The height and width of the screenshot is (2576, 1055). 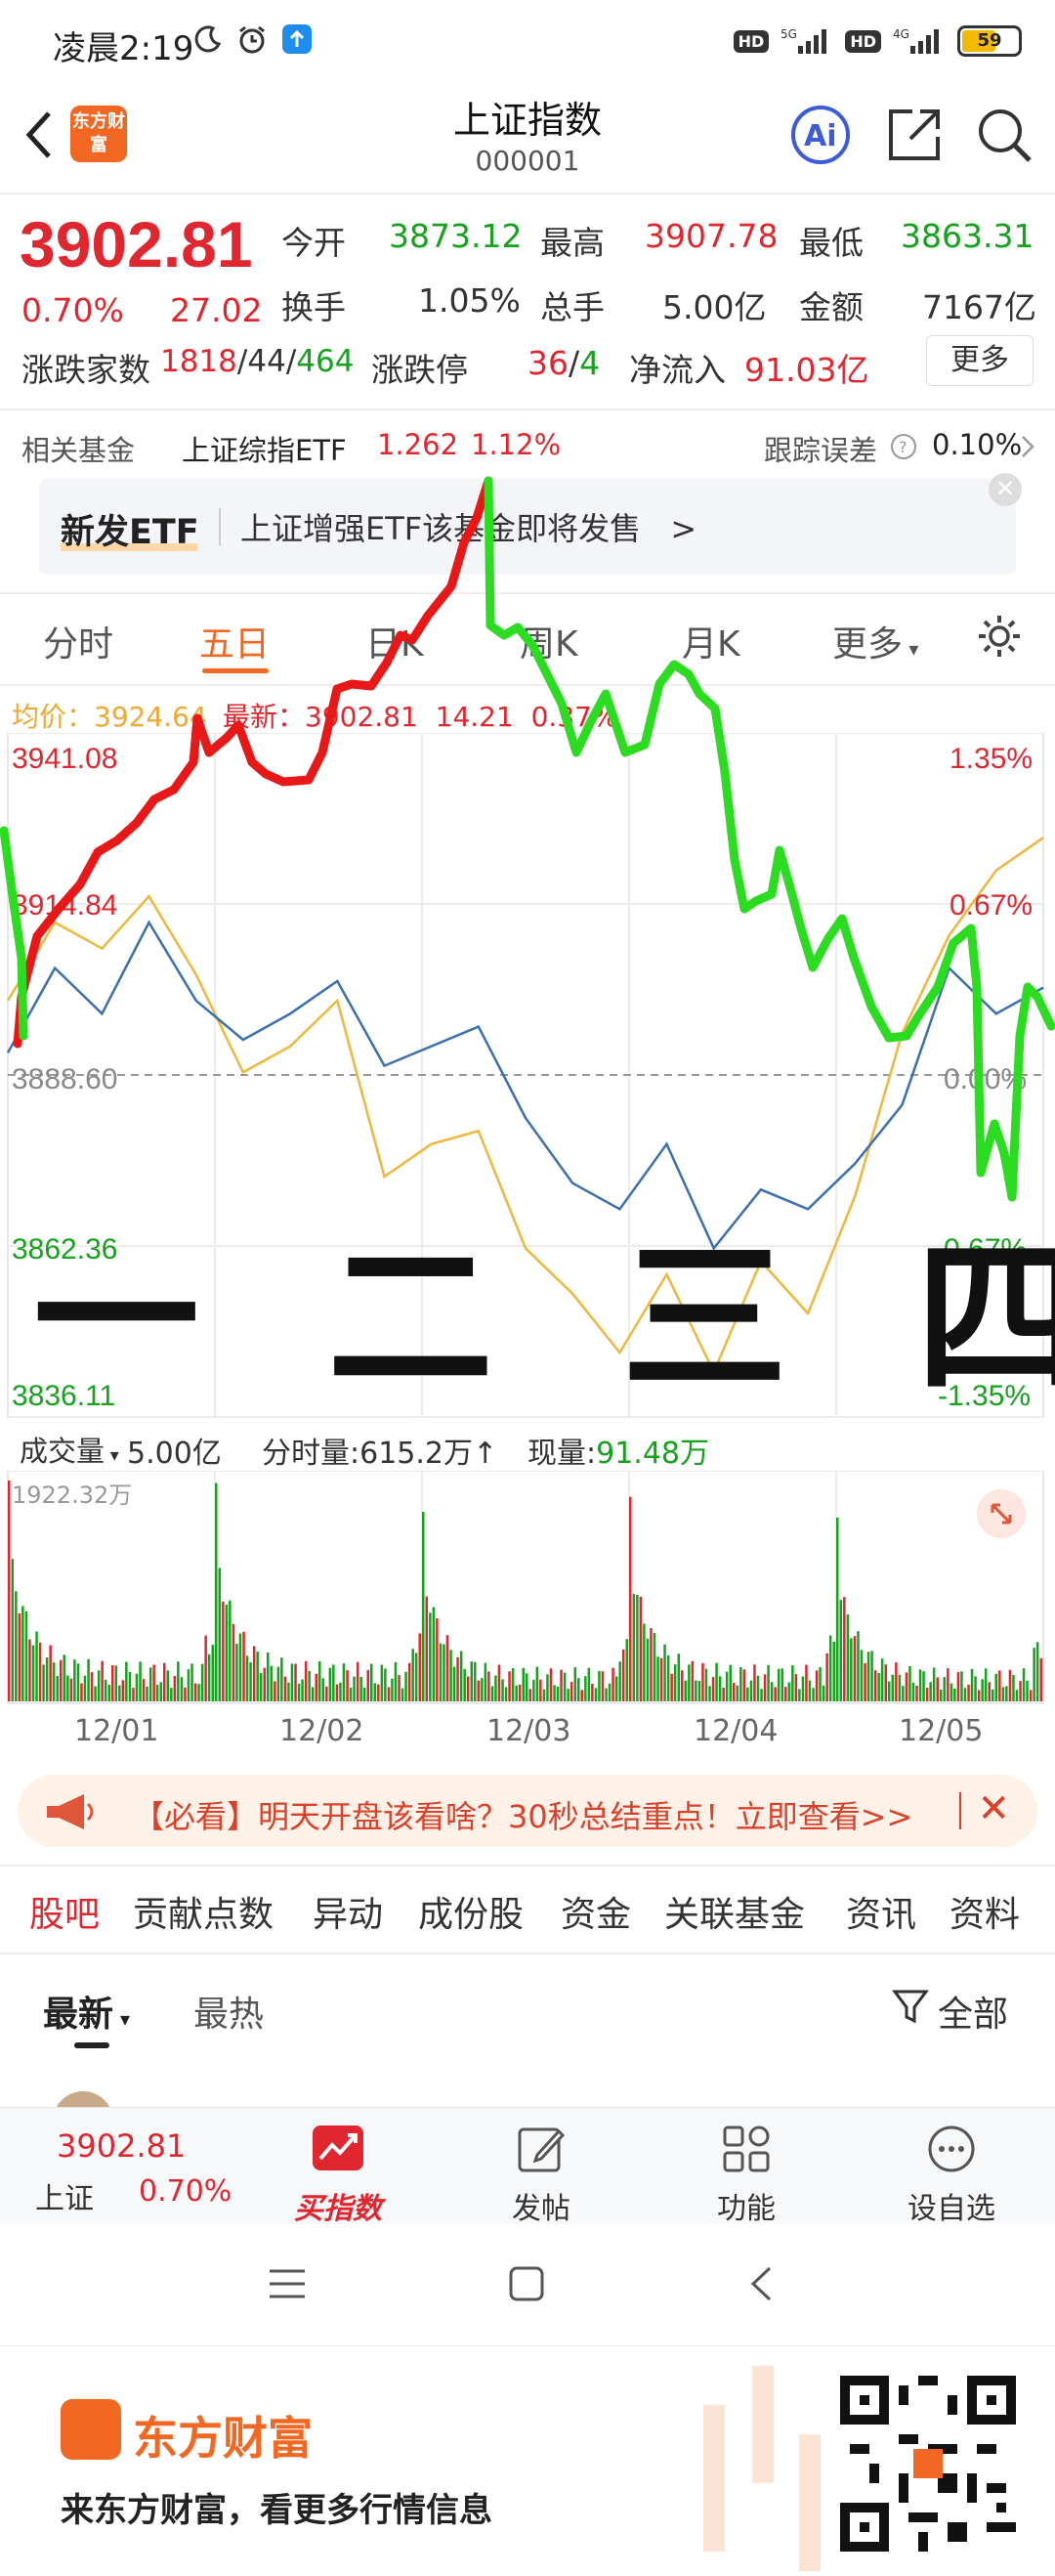 I want to click on post-button: 发帖, so click(x=541, y=2205).